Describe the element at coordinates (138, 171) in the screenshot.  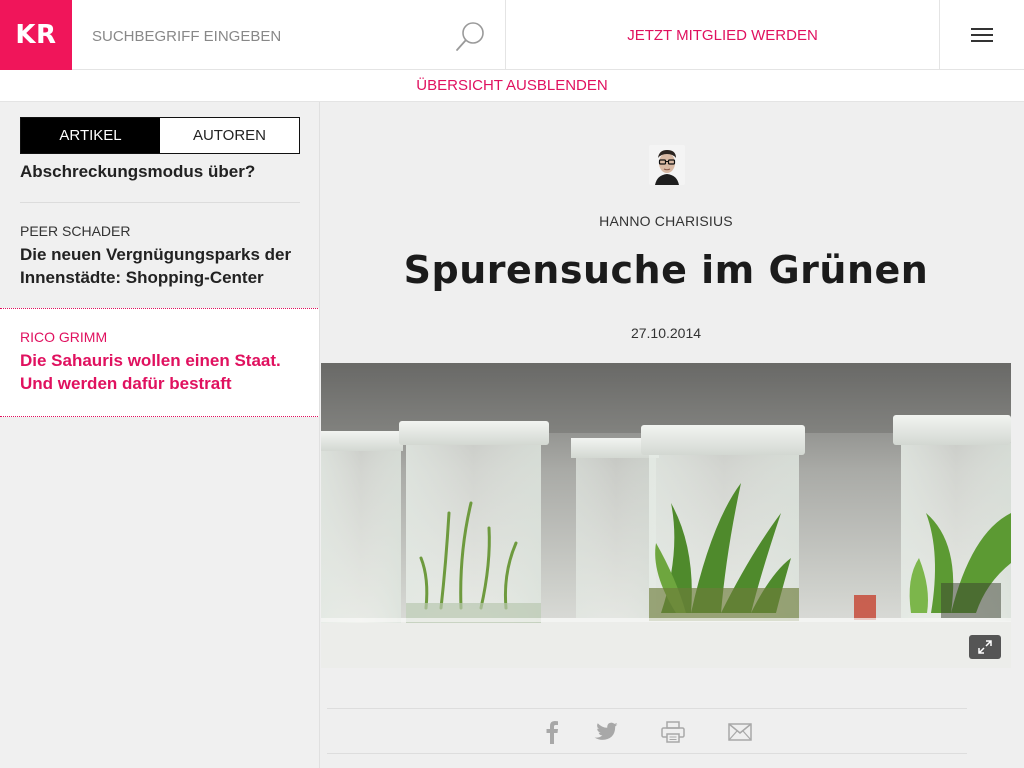
I see `list-item-title: Abschreckungsmodus über?` at that location.